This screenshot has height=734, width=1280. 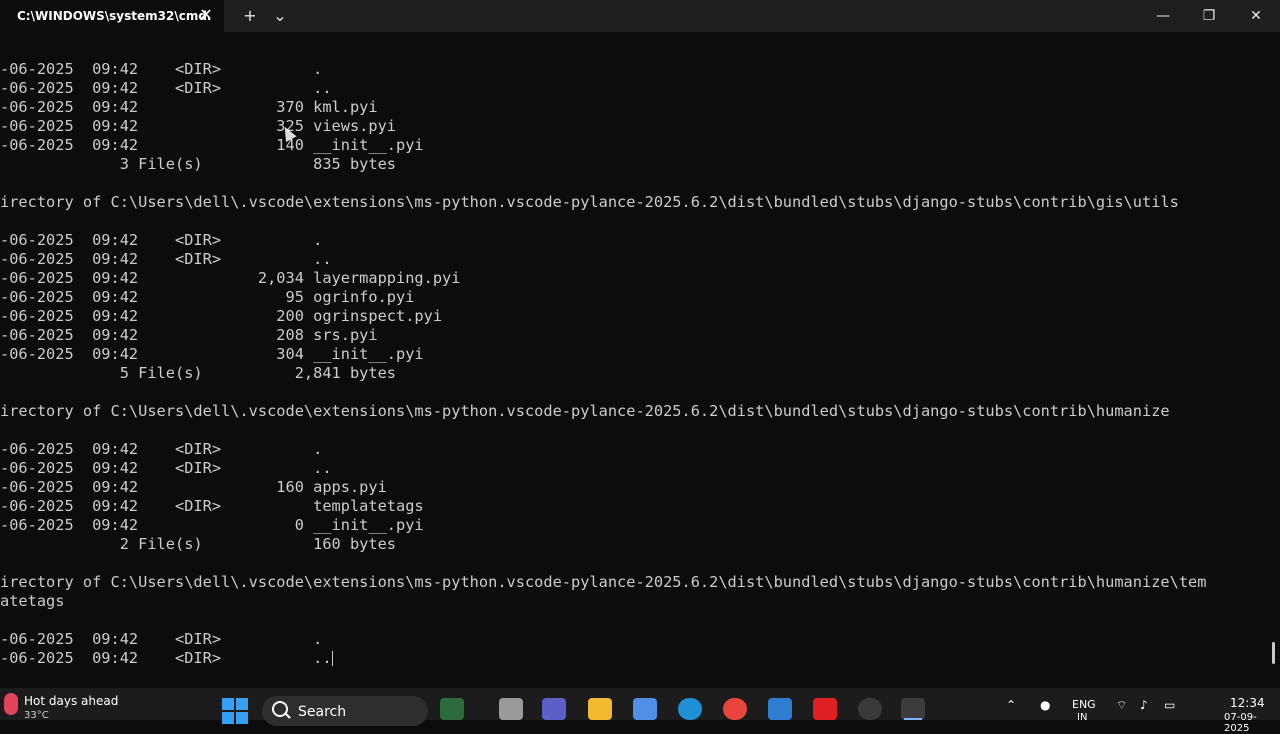 What do you see at coordinates (1045, 705) in the screenshot?
I see `microphone-icon: ●` at bounding box center [1045, 705].